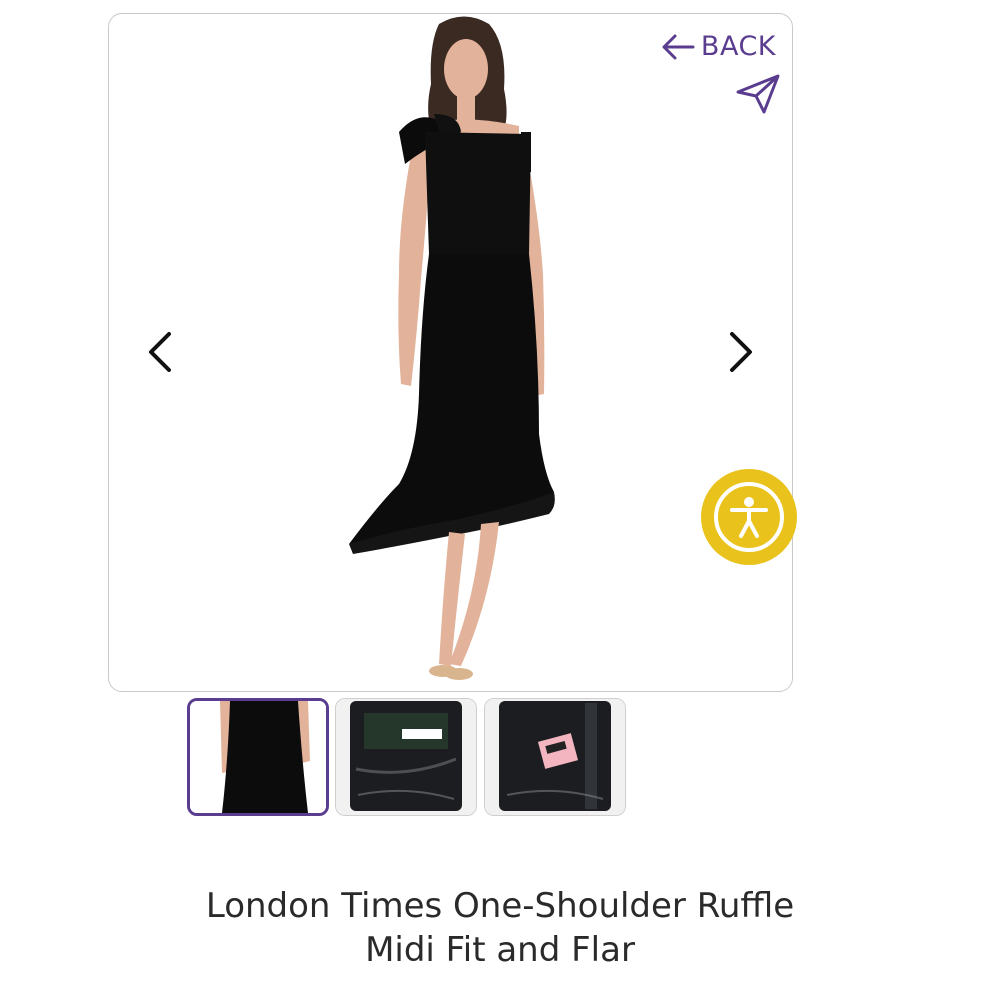 Image resolution: width=1000 pixels, height=1000 pixels. Describe the element at coordinates (758, 94) in the screenshot. I see `share-send-icon` at that location.